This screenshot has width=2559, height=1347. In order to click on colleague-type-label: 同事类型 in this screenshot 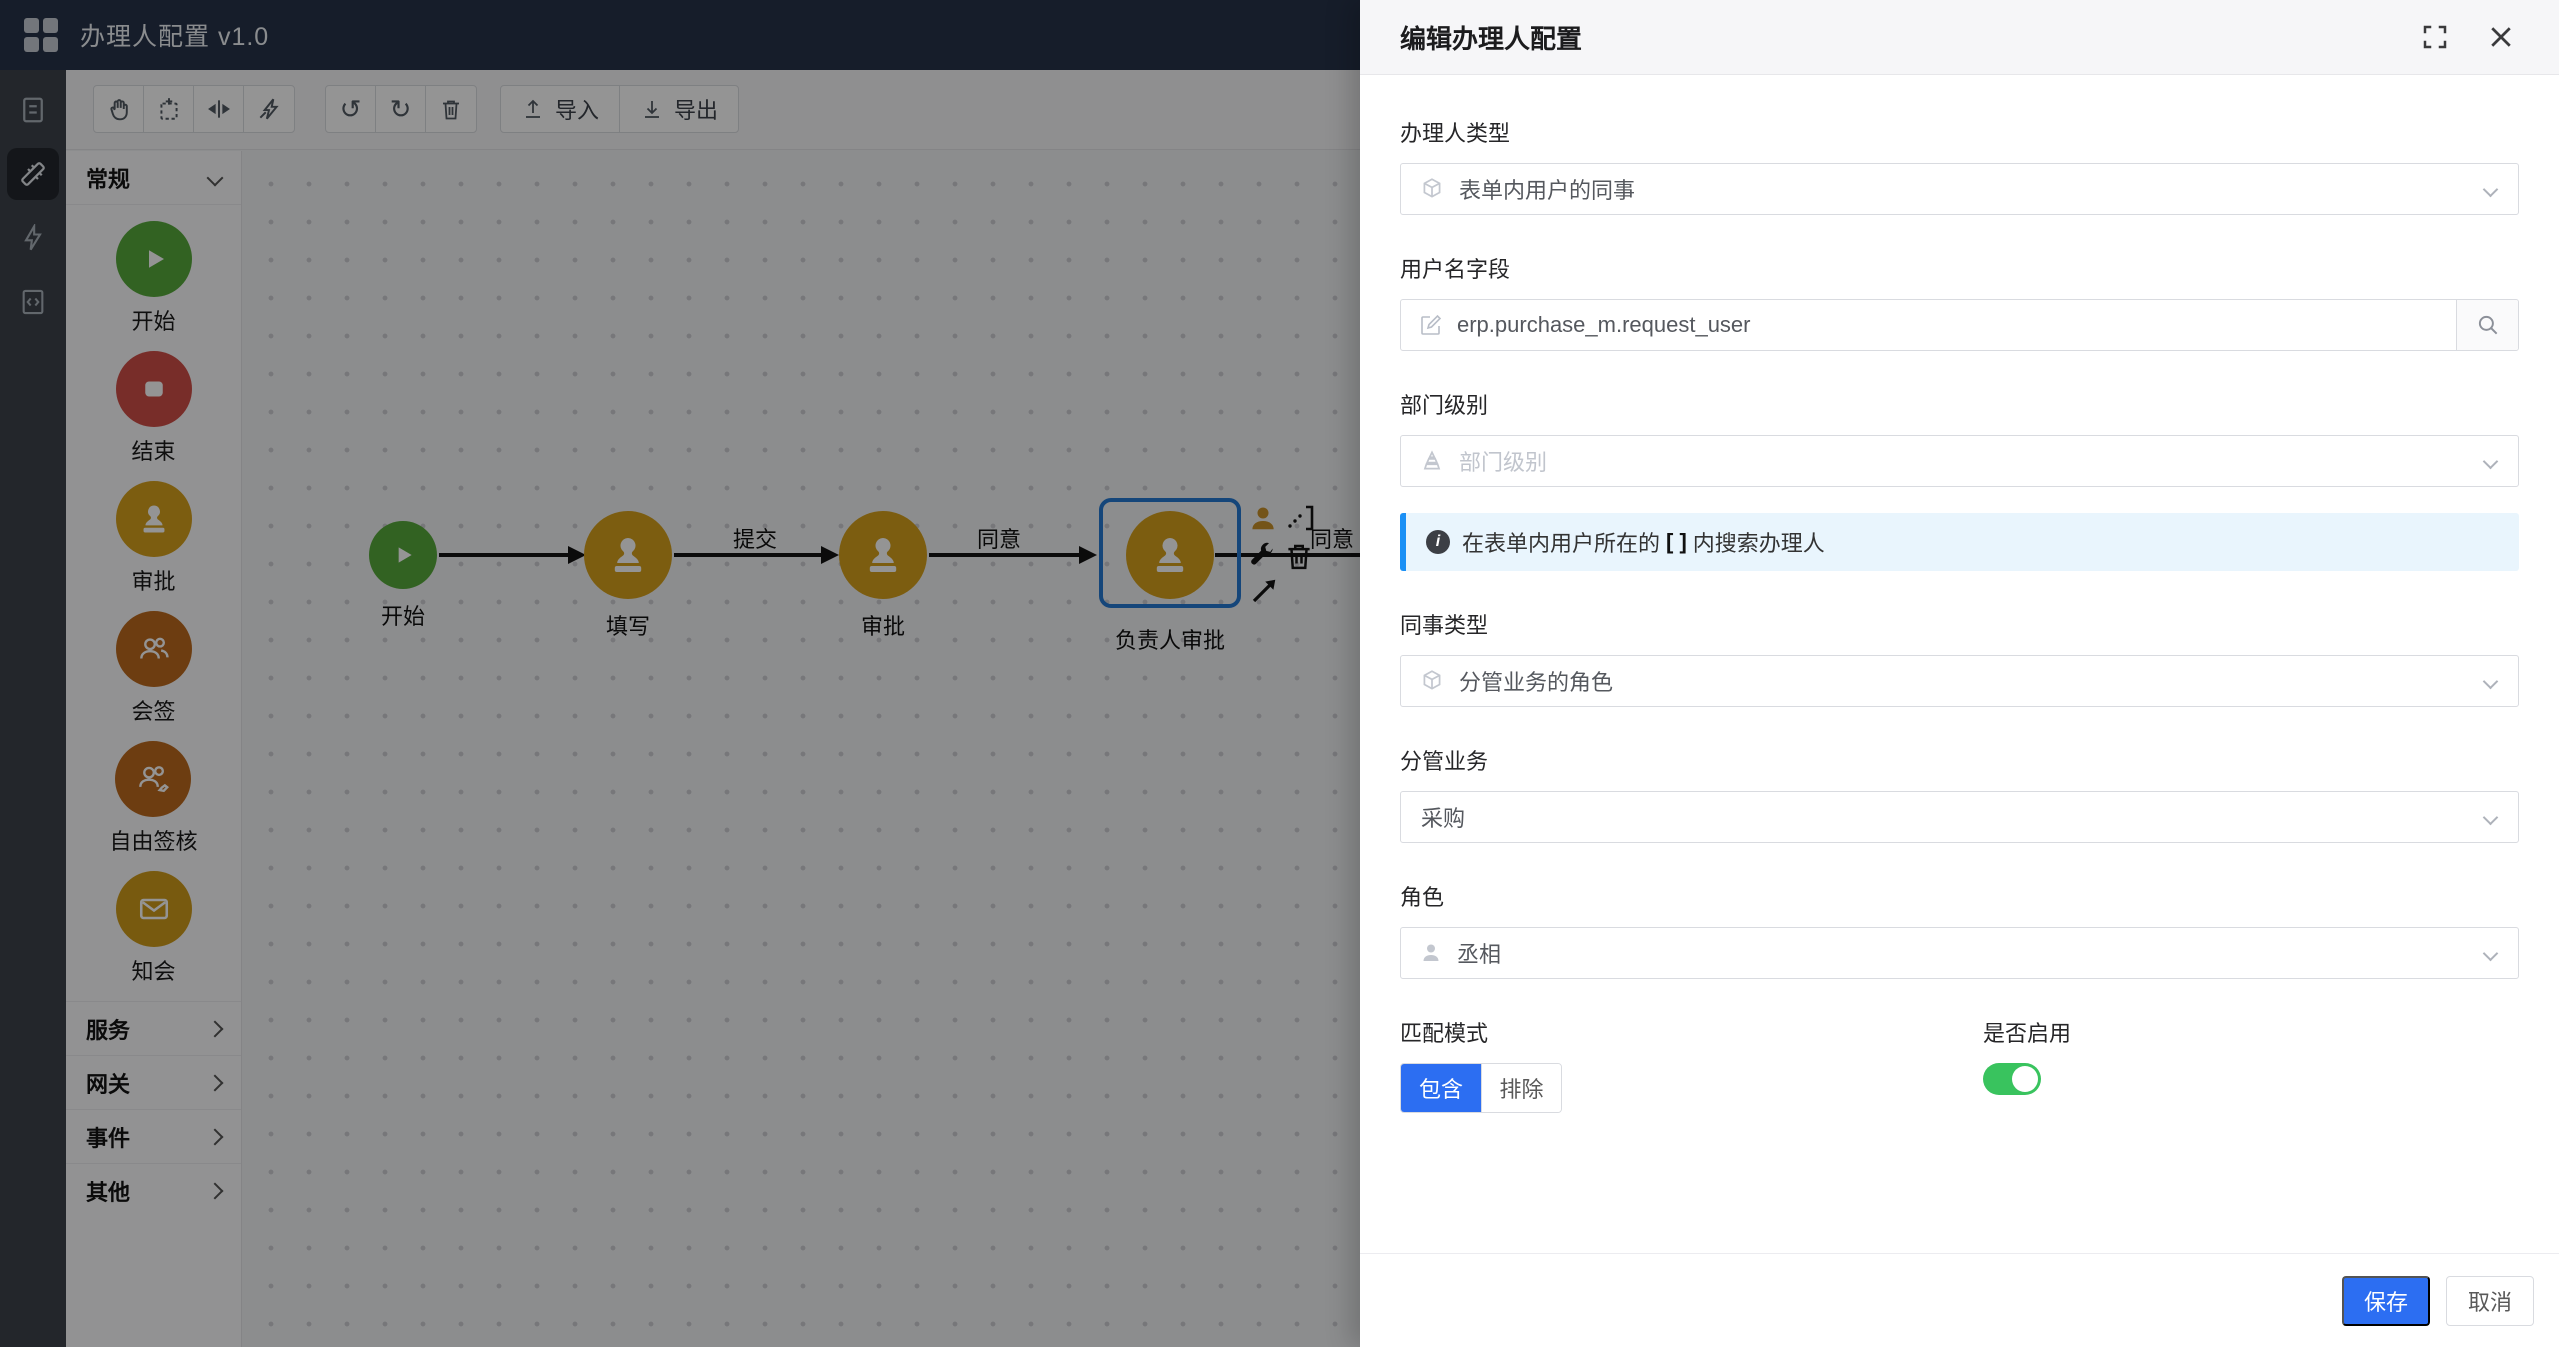, I will do `click(1444, 625)`.